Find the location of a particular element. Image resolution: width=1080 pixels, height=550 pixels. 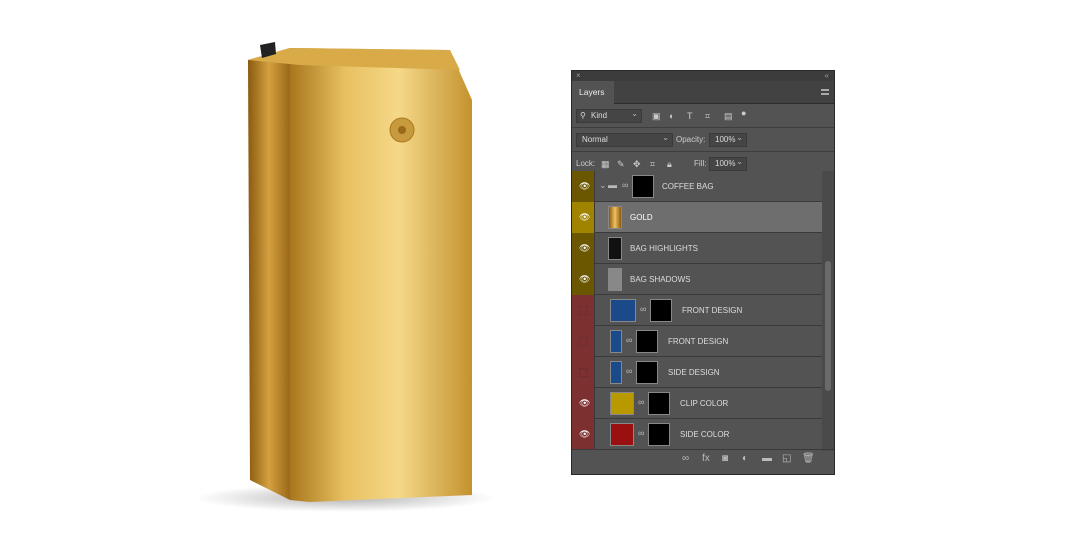

lock-artboard-icon: ⌗ is located at coordinates (652, 164).